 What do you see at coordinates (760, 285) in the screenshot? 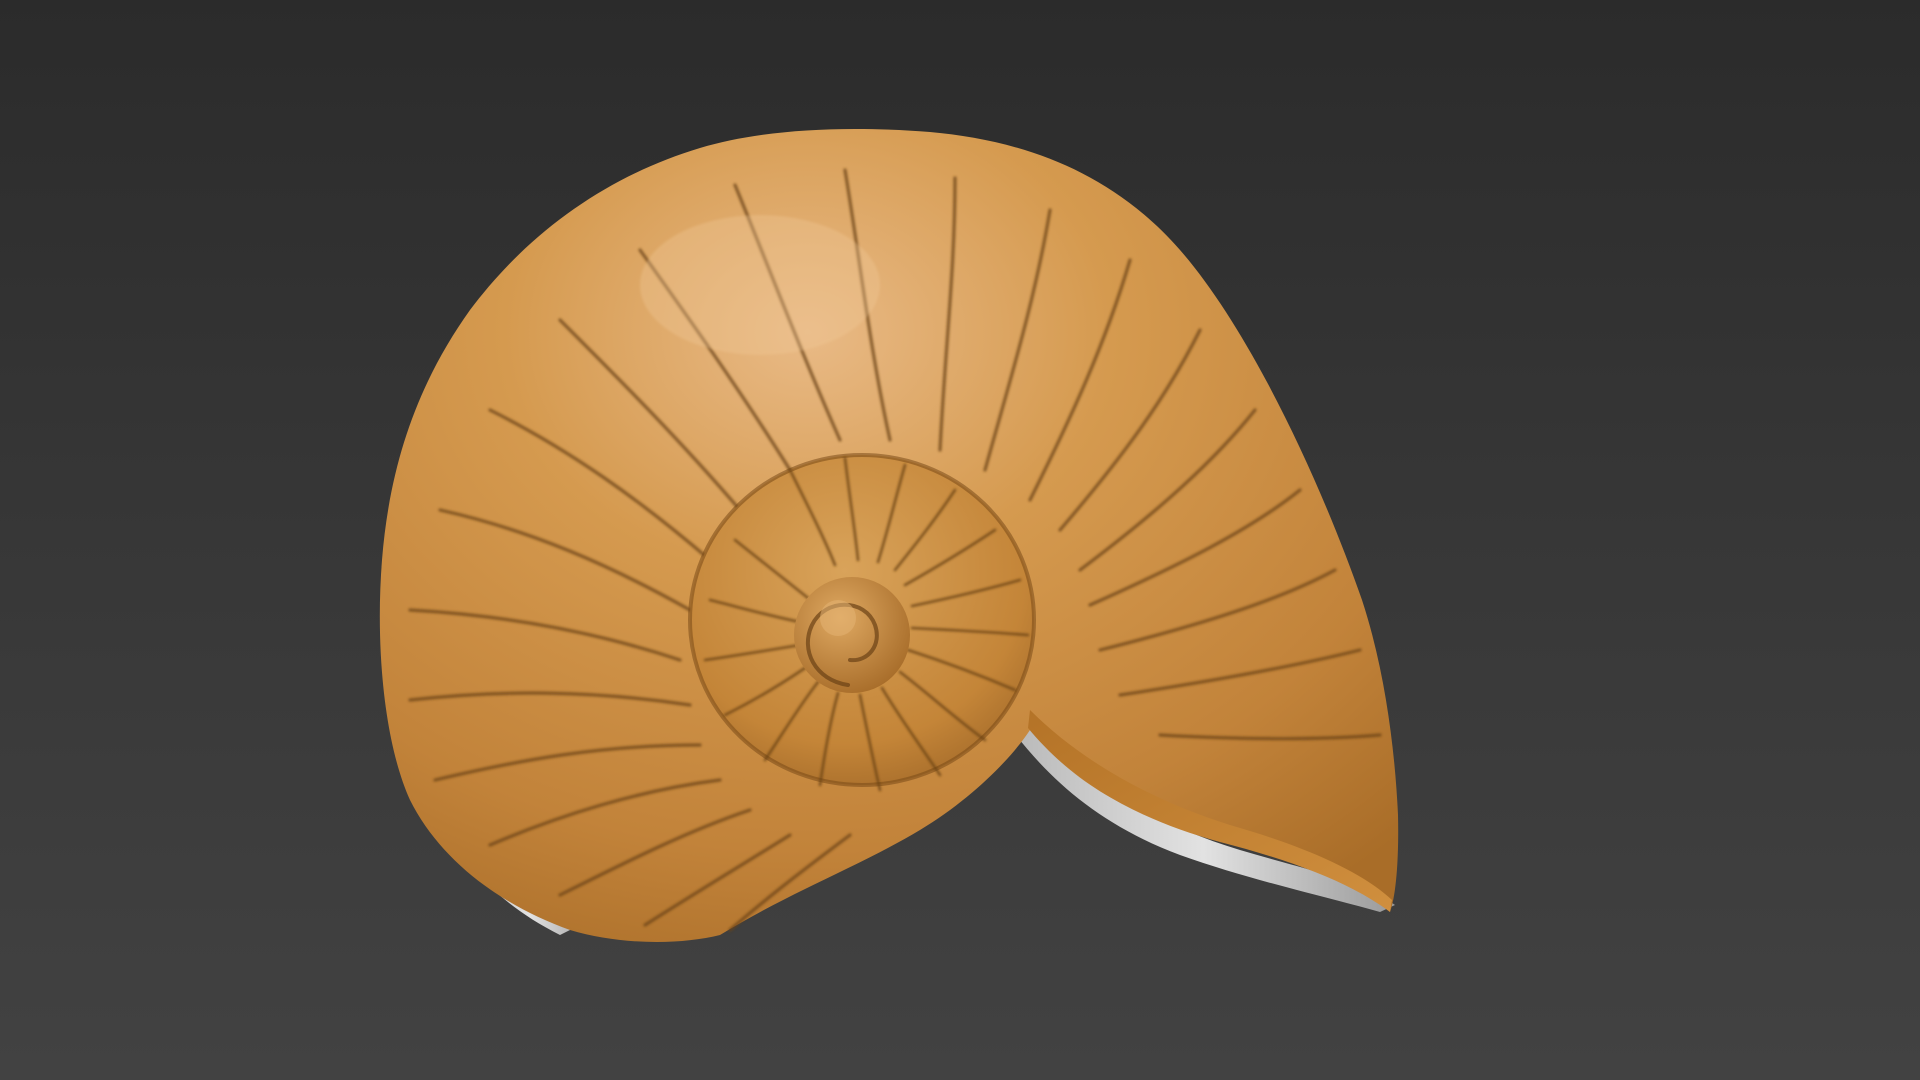
I see `shell-specular-highlight` at bounding box center [760, 285].